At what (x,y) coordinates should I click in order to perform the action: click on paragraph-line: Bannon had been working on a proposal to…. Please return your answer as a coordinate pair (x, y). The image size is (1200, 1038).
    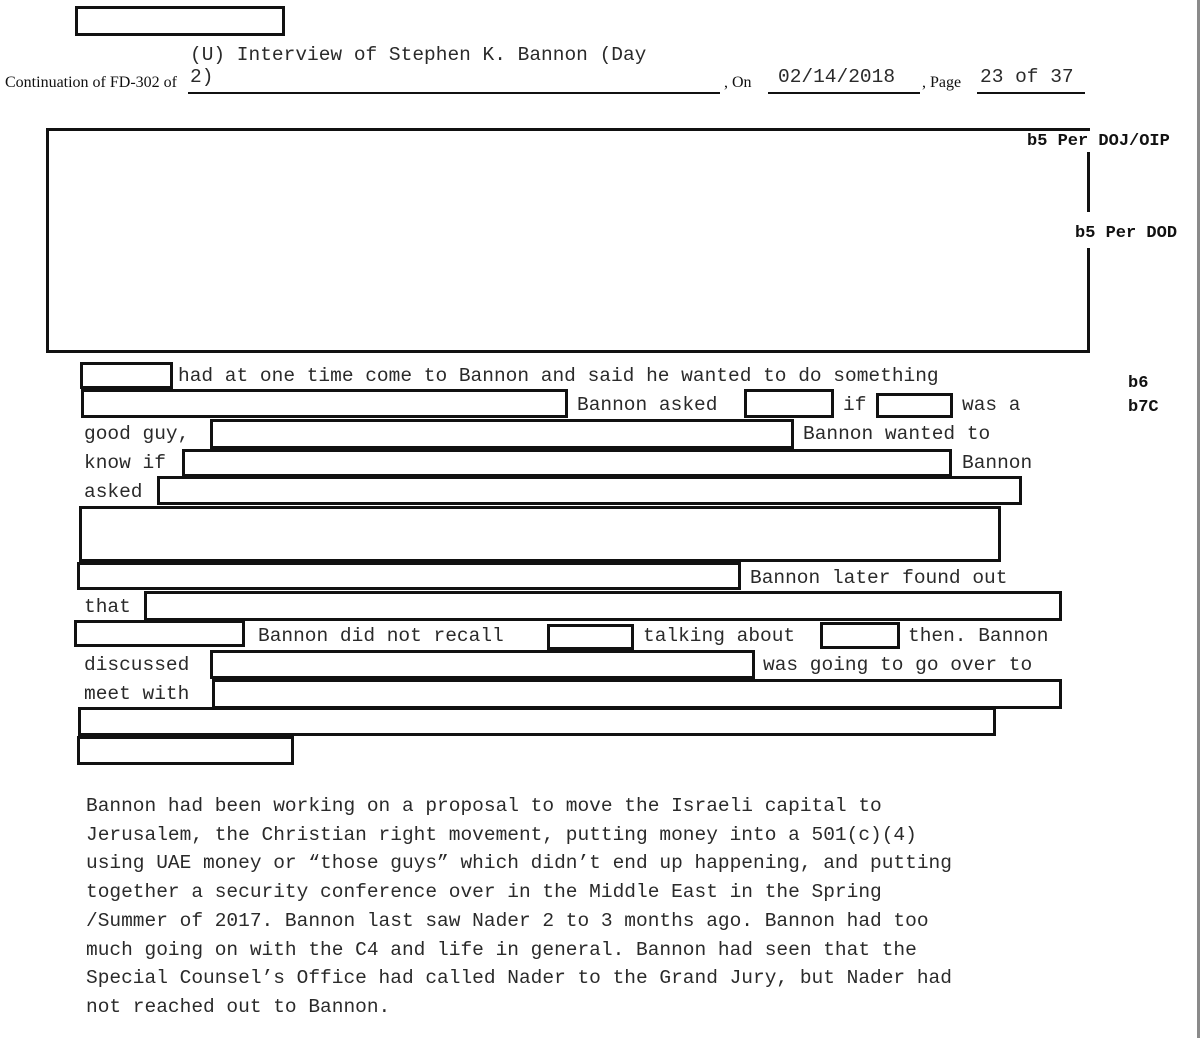
    Looking at the image, I should click on (484, 806).